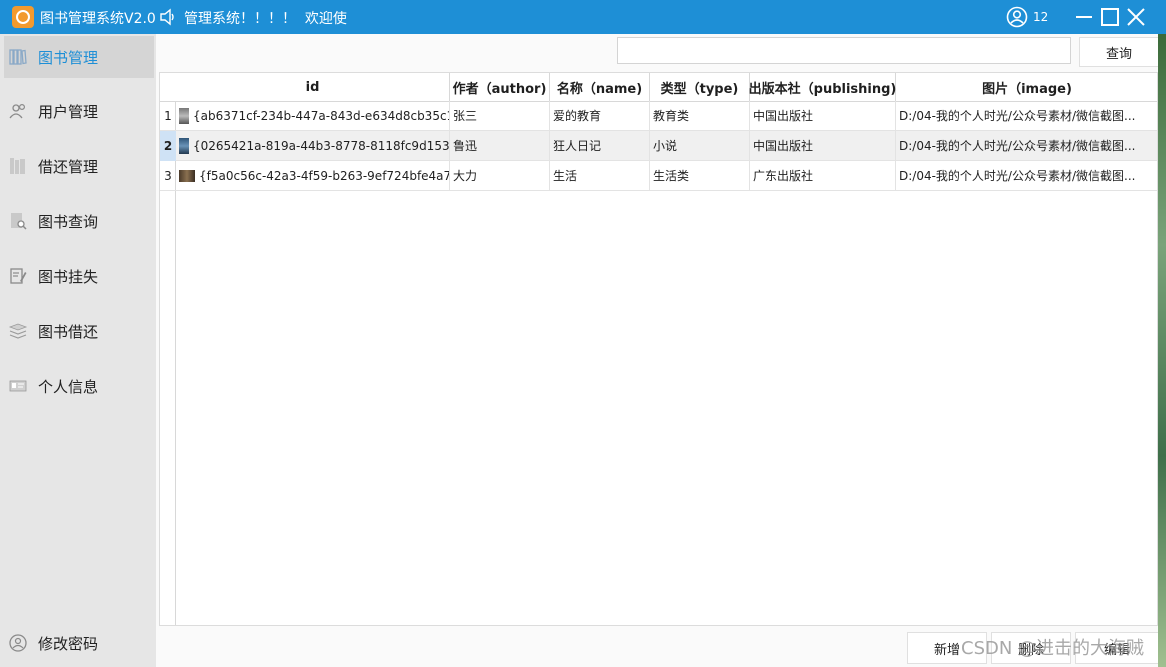 The width and height of the screenshot is (1166, 667). Describe the element at coordinates (600, 175) in the screenshot. I see `cell-name: 生活` at that location.